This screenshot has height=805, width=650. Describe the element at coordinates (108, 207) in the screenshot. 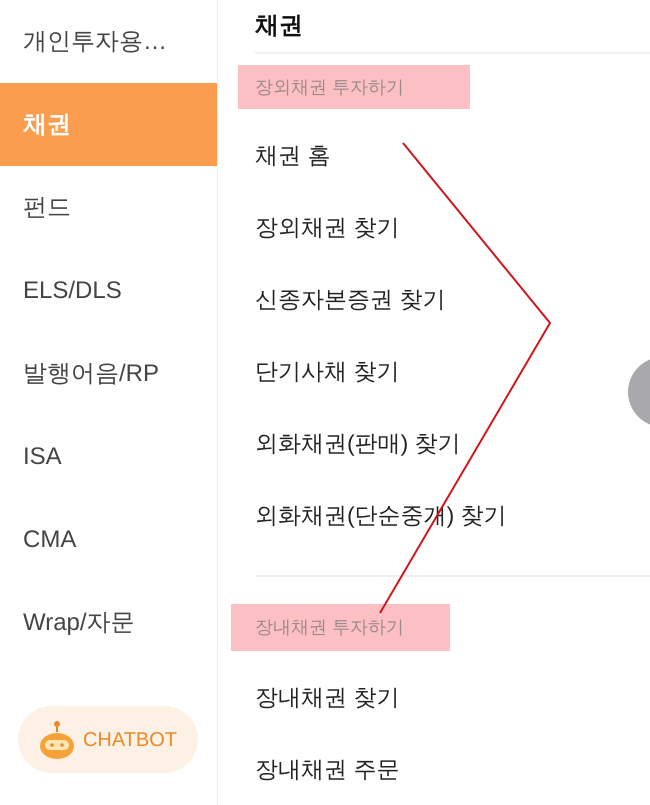

I see `sidebar-item: 펀드` at that location.